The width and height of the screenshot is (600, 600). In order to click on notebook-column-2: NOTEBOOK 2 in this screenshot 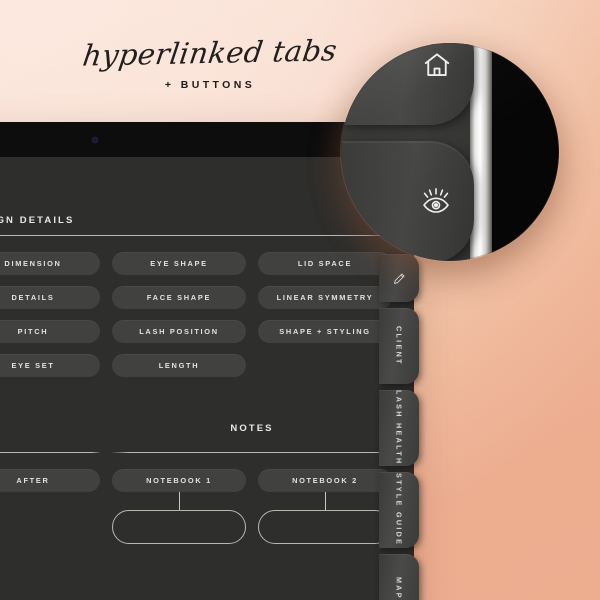, I will do `click(325, 506)`.